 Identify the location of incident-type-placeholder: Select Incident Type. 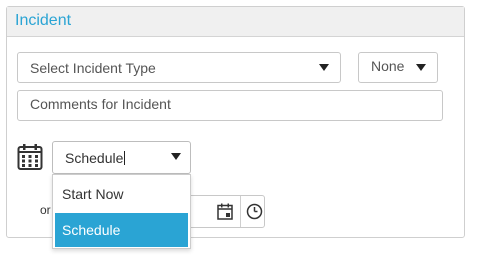
(93, 68).